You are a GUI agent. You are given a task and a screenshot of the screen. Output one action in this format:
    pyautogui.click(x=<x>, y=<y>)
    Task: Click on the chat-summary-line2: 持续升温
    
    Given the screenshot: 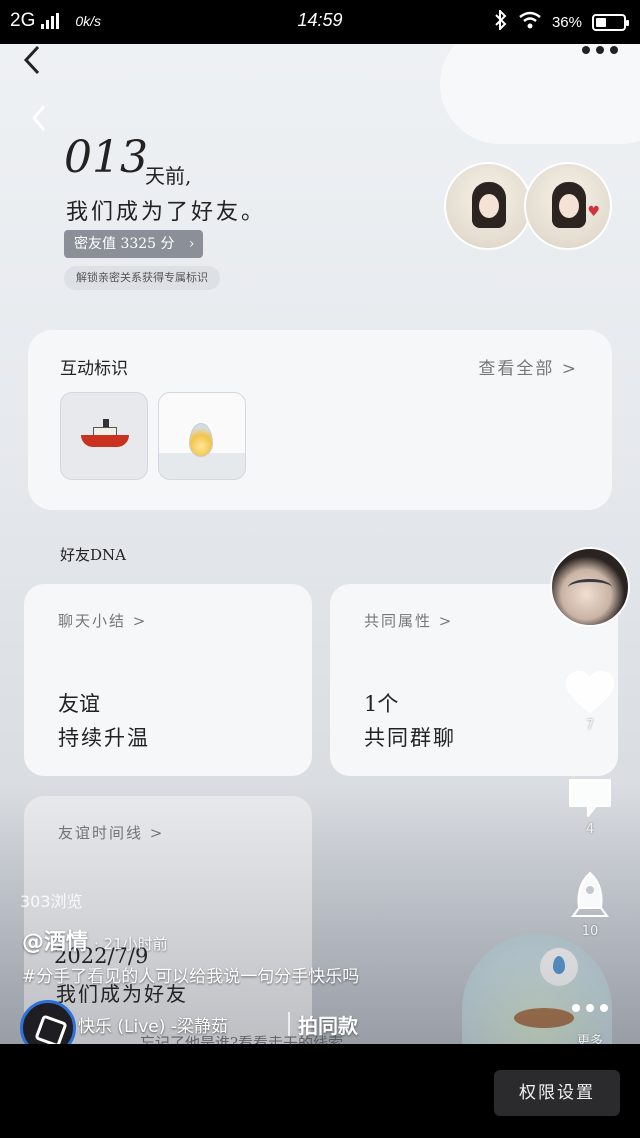 What is the action you would take?
    pyautogui.click(x=104, y=738)
    